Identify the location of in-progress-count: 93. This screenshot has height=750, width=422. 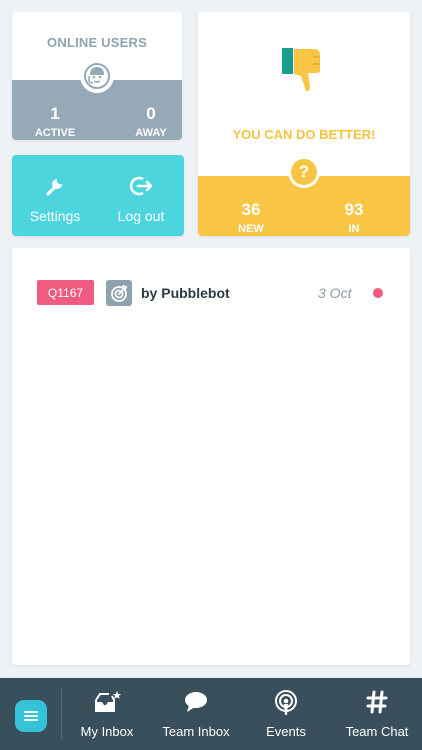
(354, 209).